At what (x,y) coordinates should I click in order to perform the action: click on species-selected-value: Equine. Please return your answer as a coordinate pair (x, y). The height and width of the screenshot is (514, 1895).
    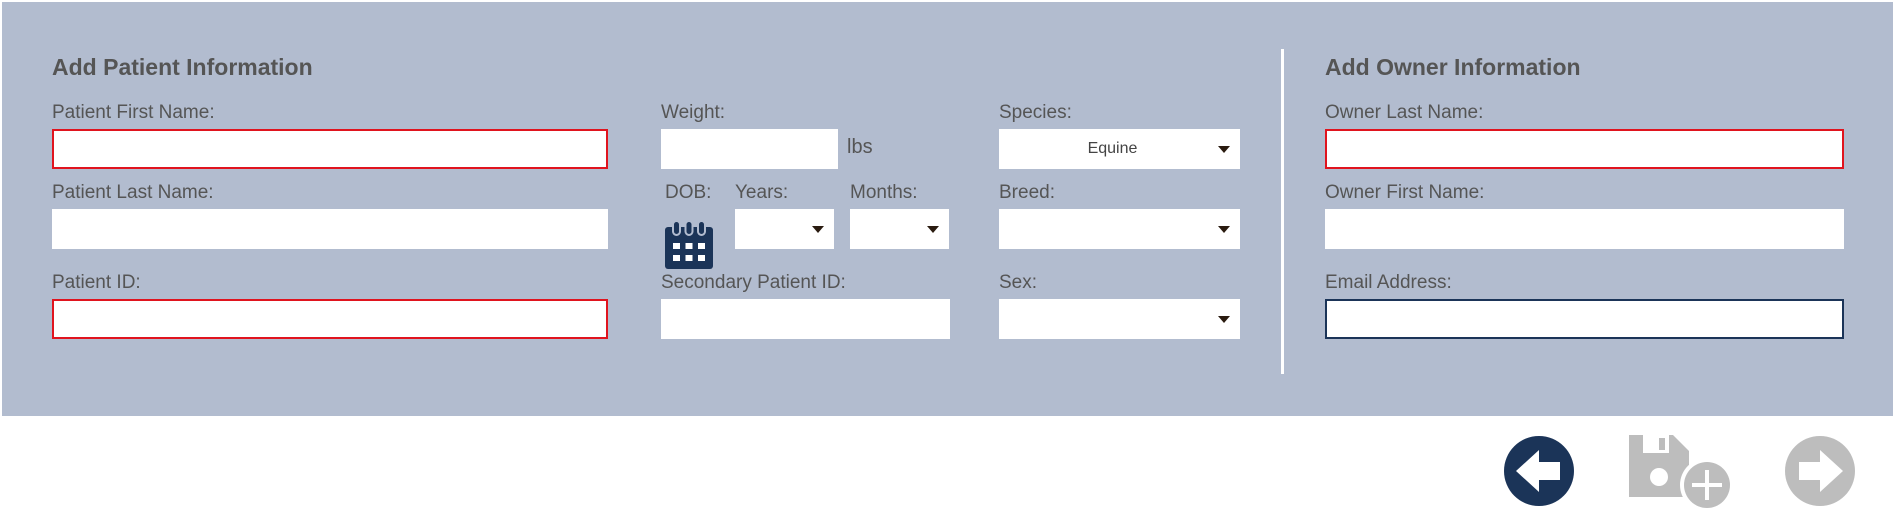
    Looking at the image, I should click on (1112, 148).